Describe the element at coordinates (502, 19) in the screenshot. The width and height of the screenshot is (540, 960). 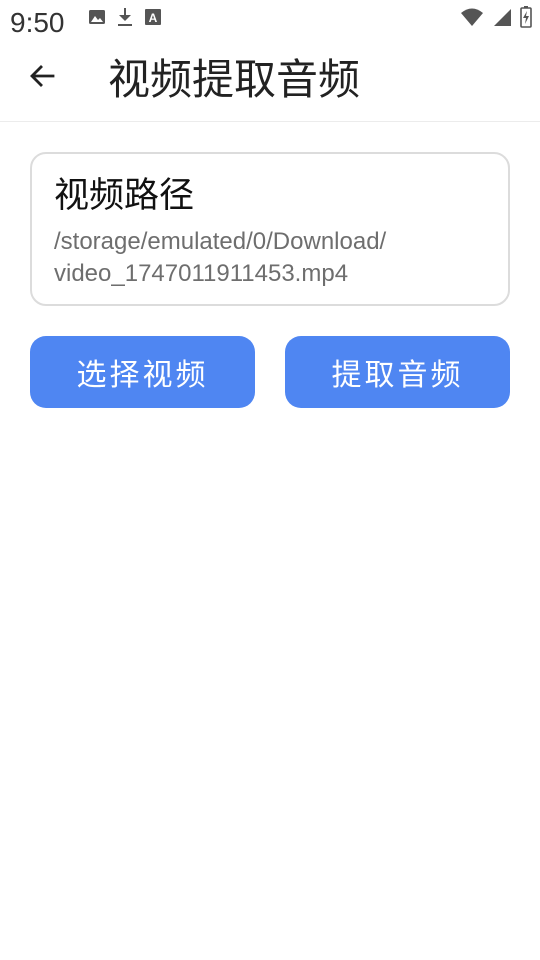
I see `signal-icon` at that location.